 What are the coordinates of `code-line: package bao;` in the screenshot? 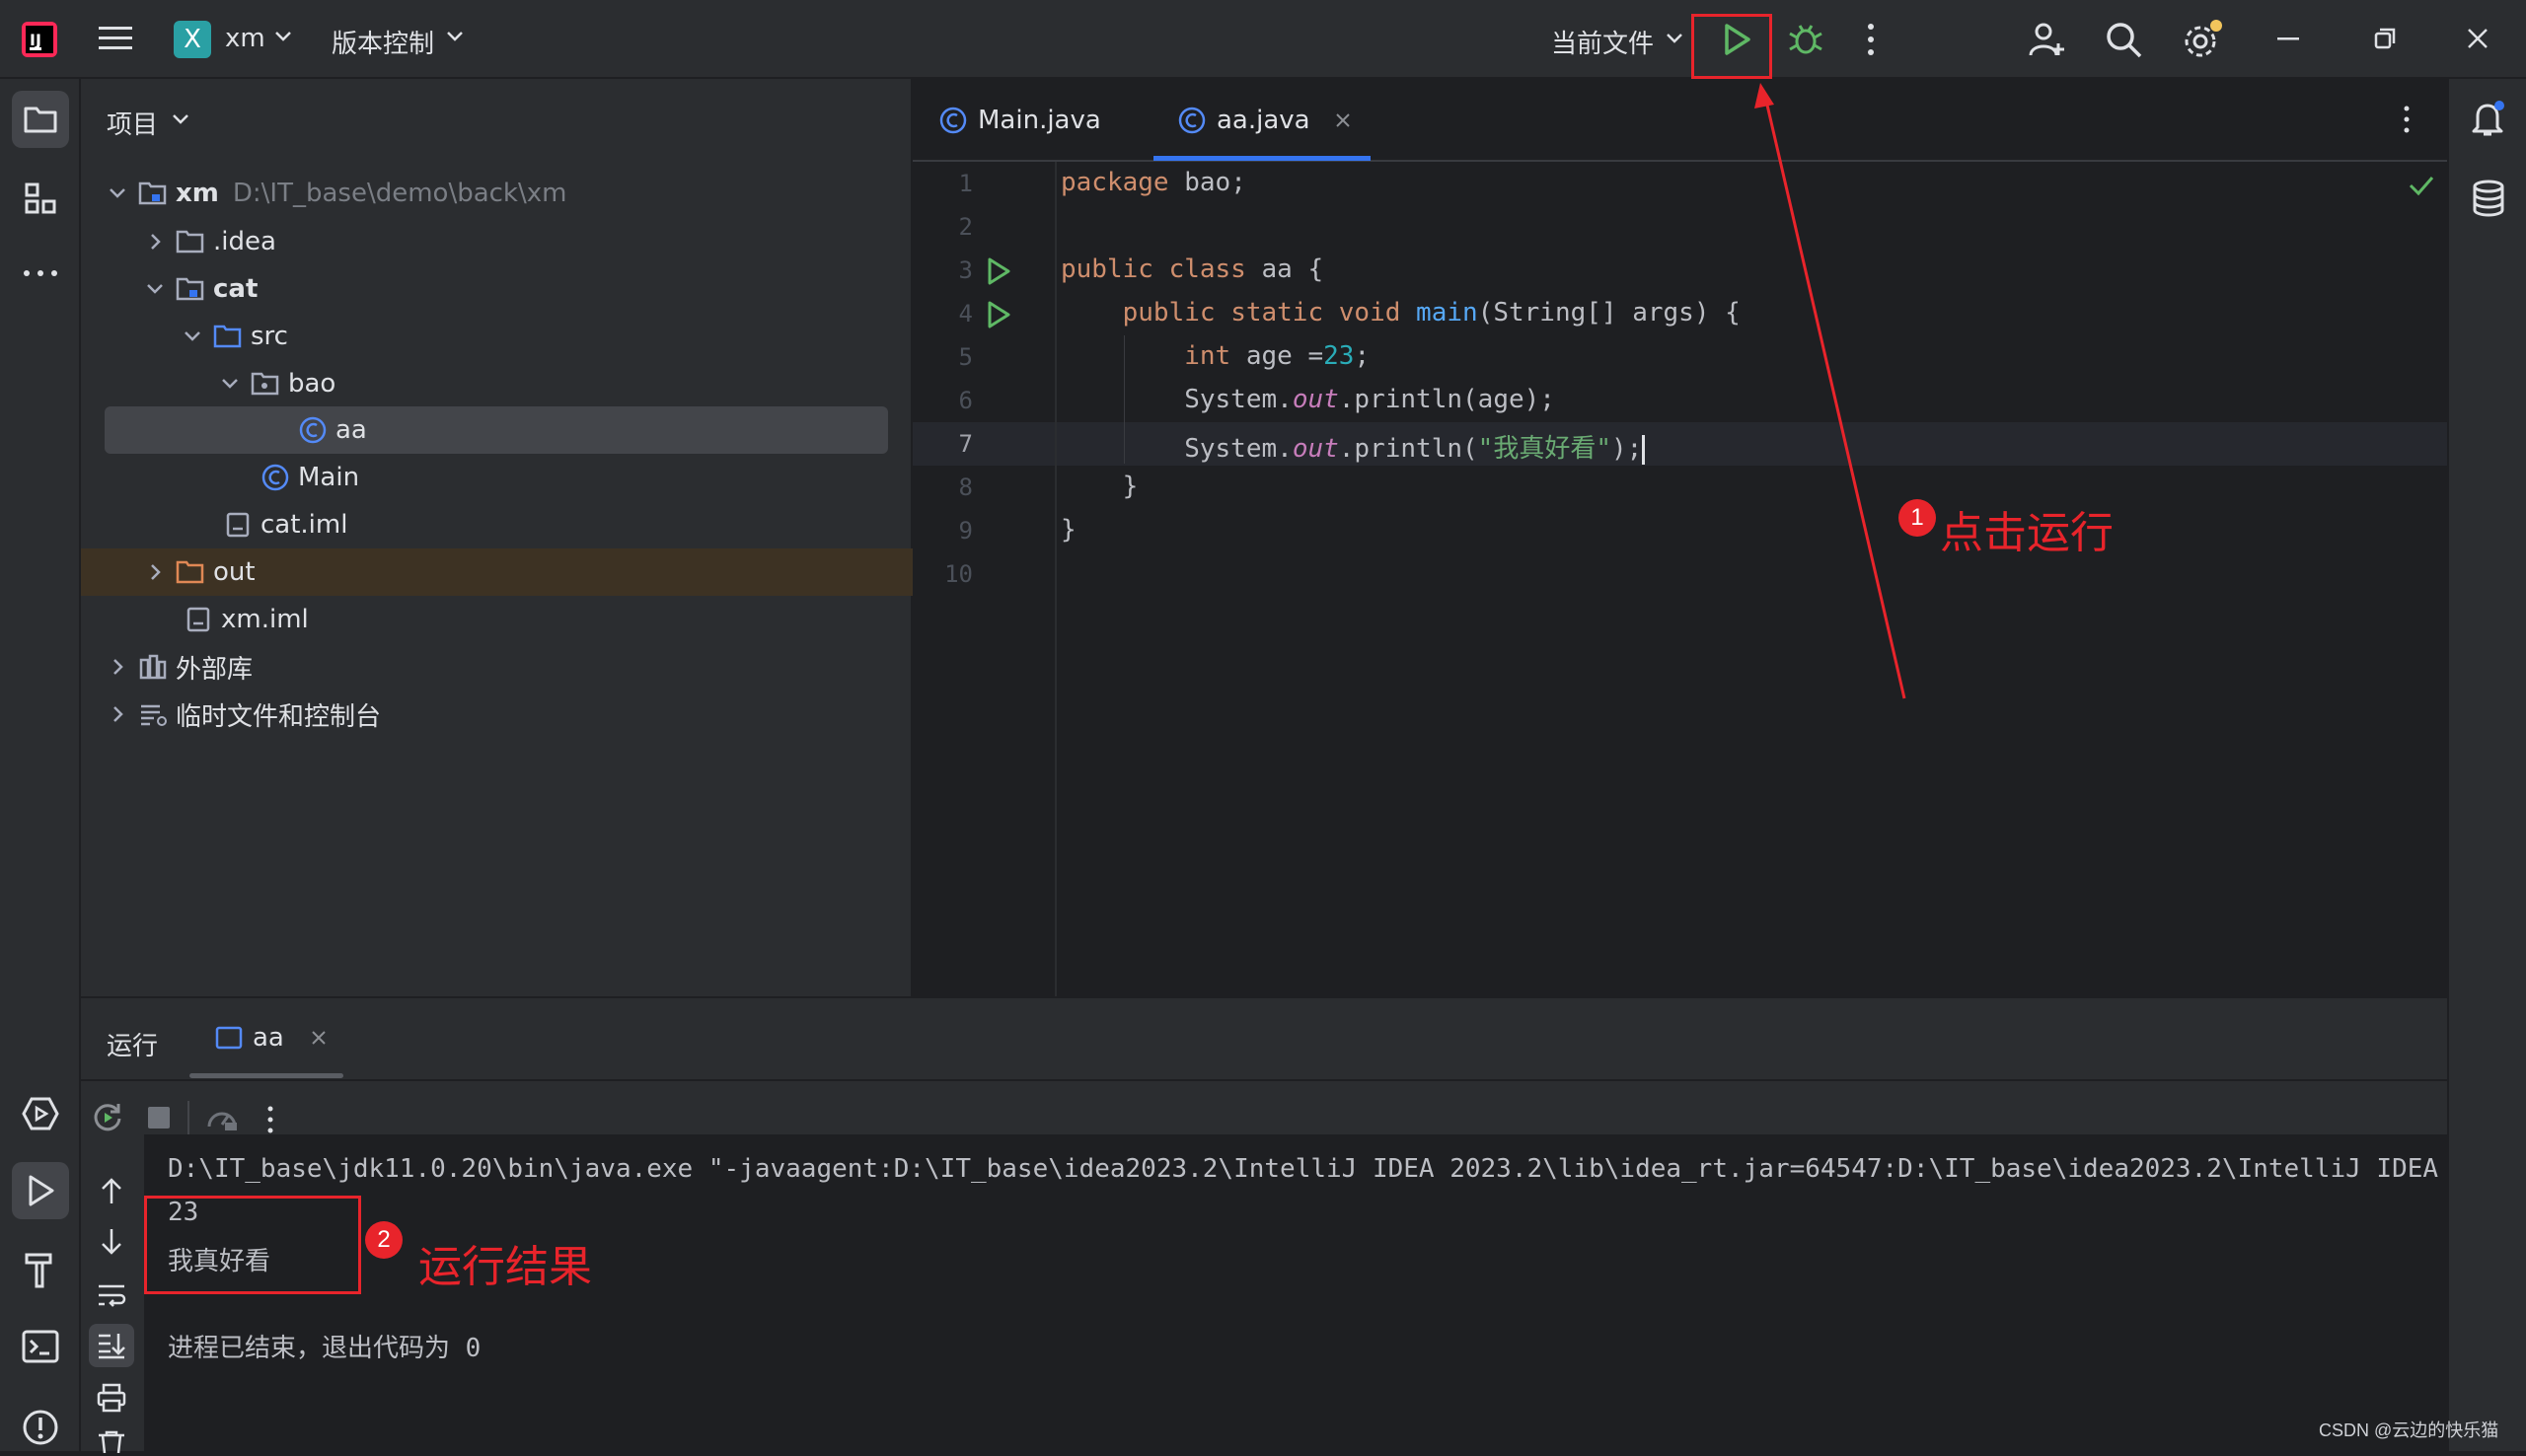 It's located at (1153, 182).